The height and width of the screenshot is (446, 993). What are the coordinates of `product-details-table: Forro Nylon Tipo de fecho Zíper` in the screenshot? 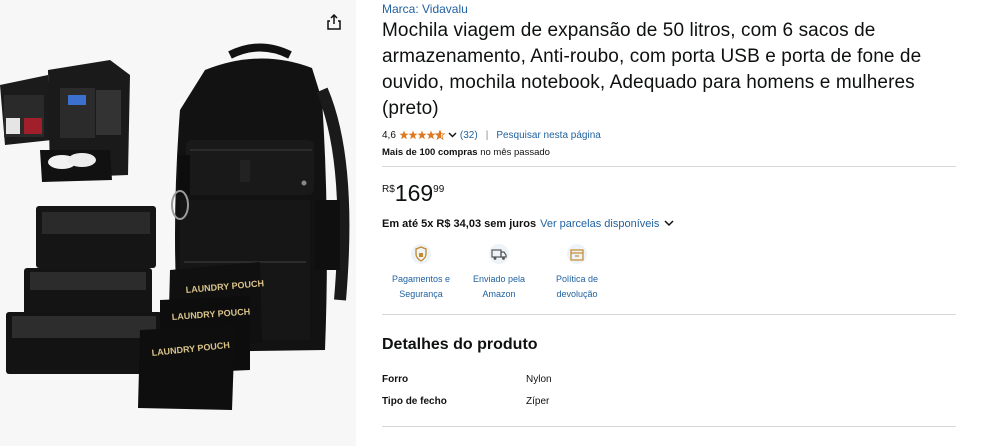 It's located at (669, 390).